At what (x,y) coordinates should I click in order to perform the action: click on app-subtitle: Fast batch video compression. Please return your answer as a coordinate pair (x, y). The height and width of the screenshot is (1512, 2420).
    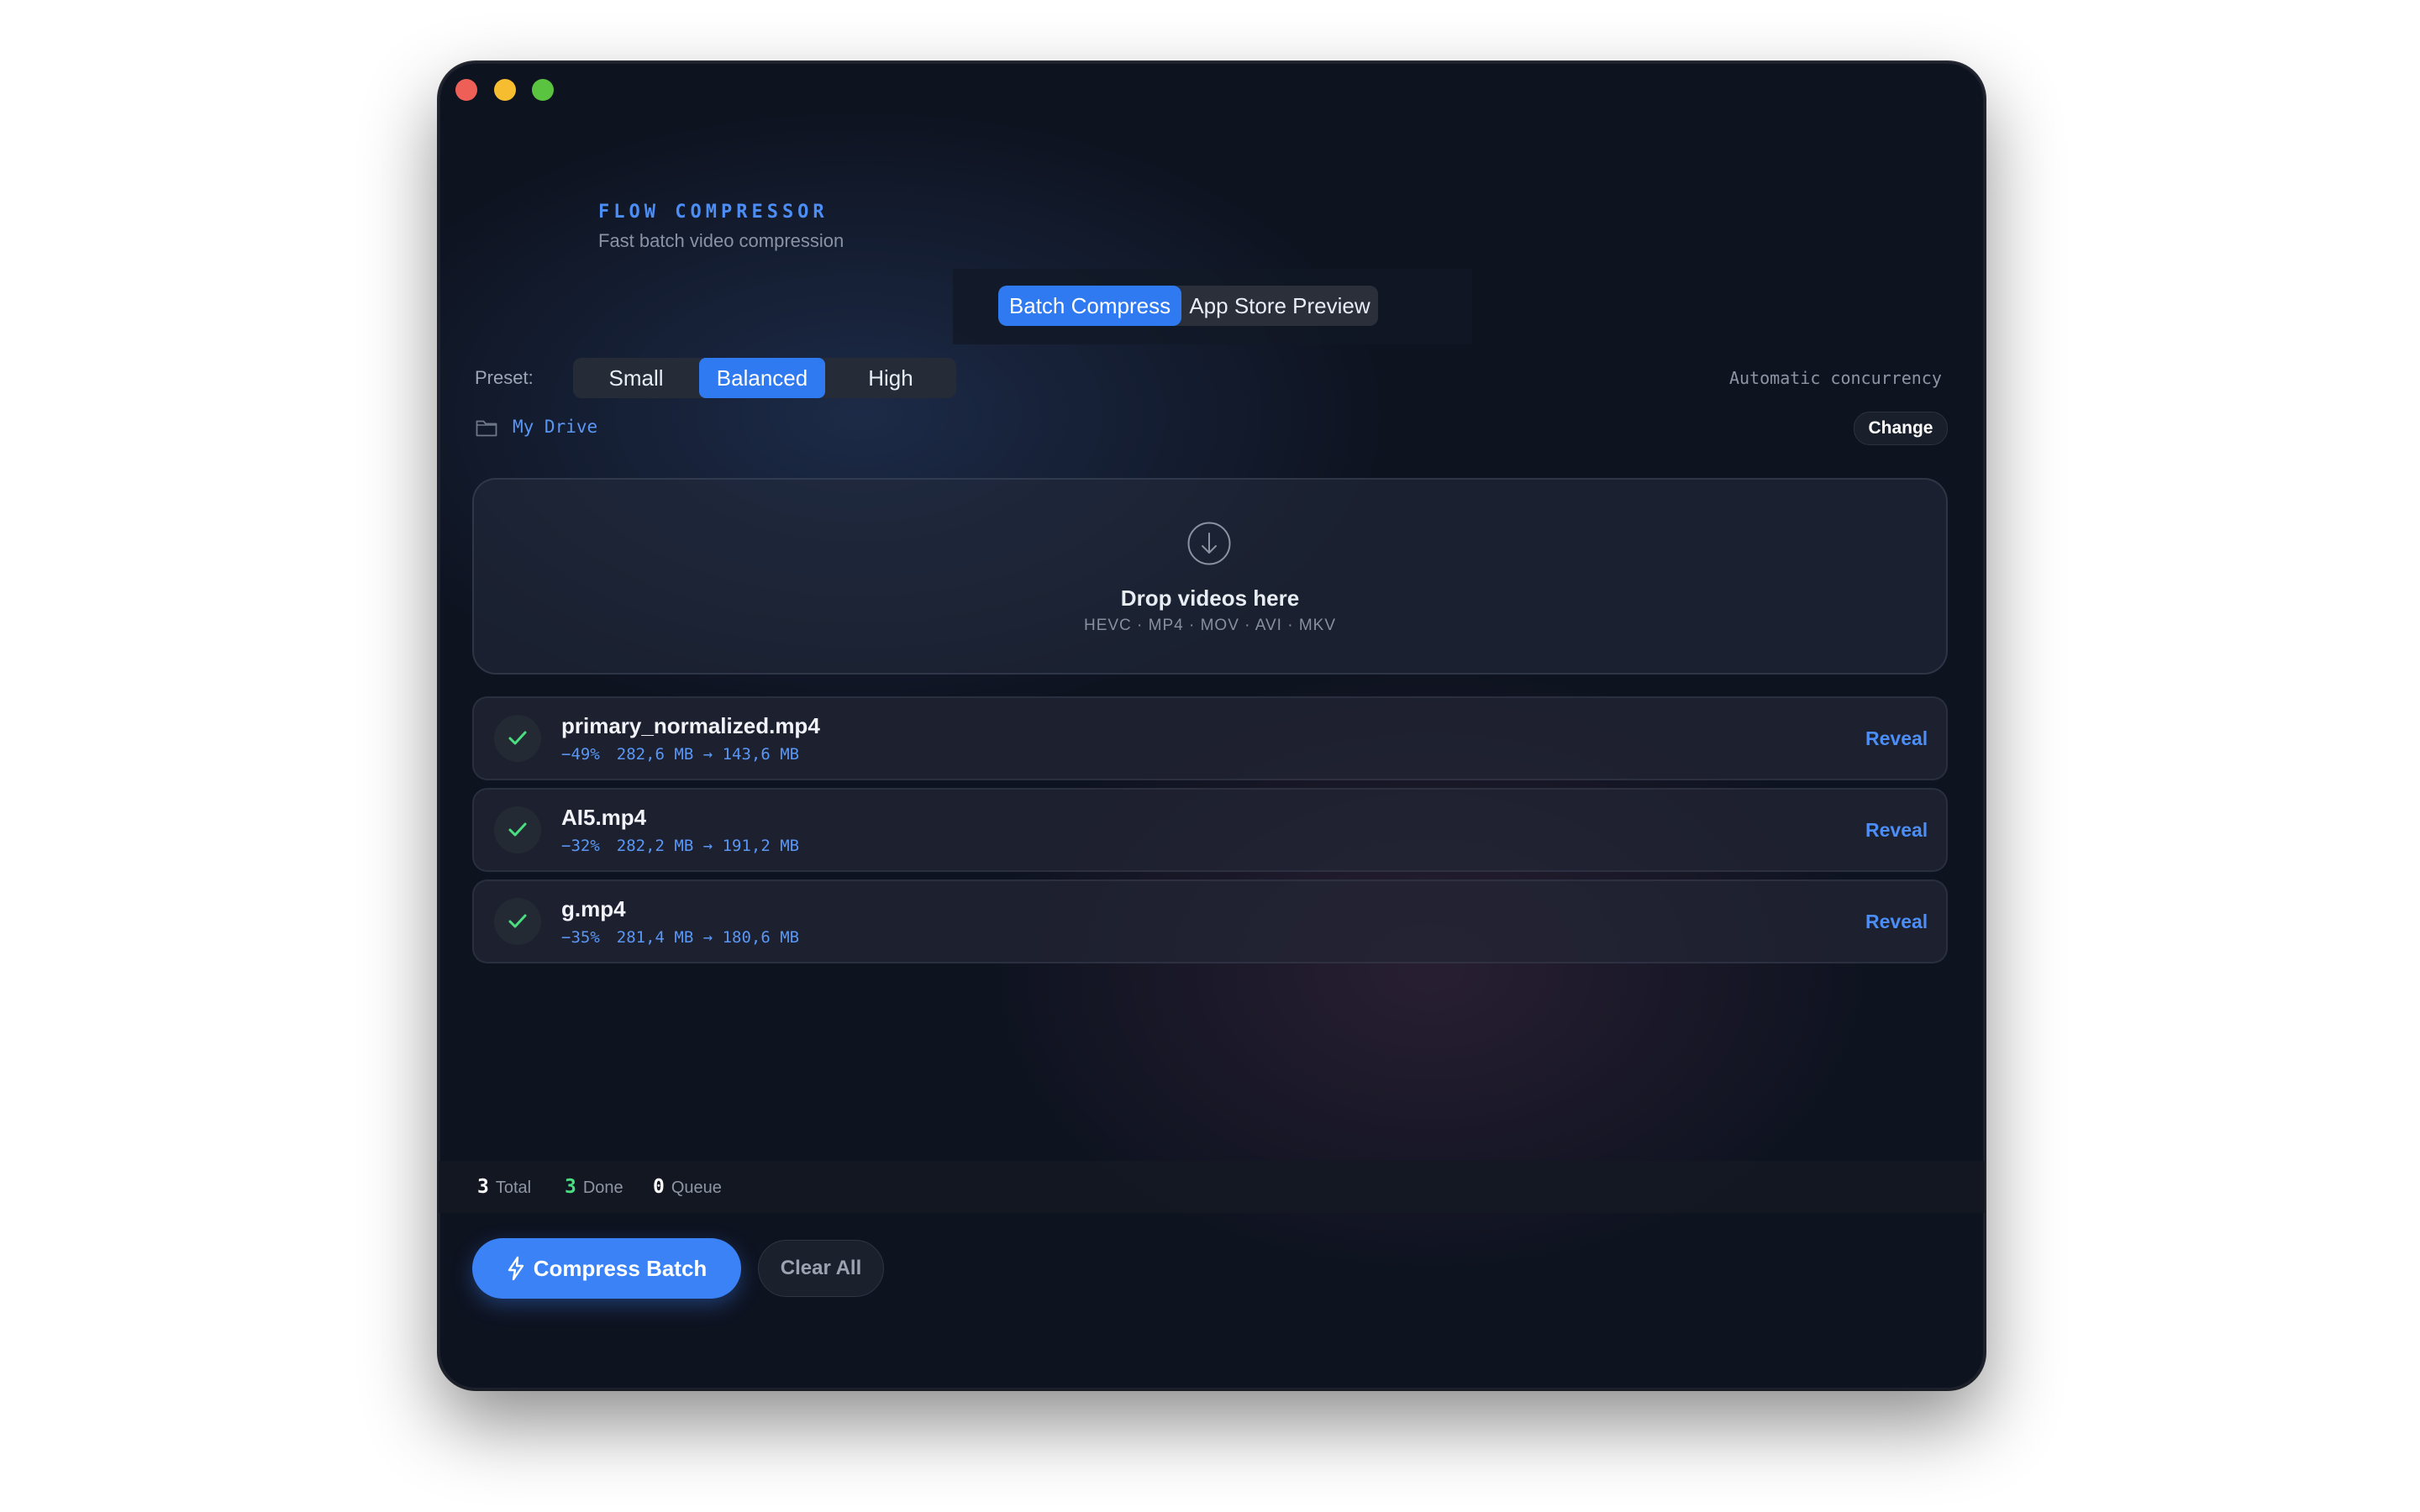
    Looking at the image, I should click on (721, 240).